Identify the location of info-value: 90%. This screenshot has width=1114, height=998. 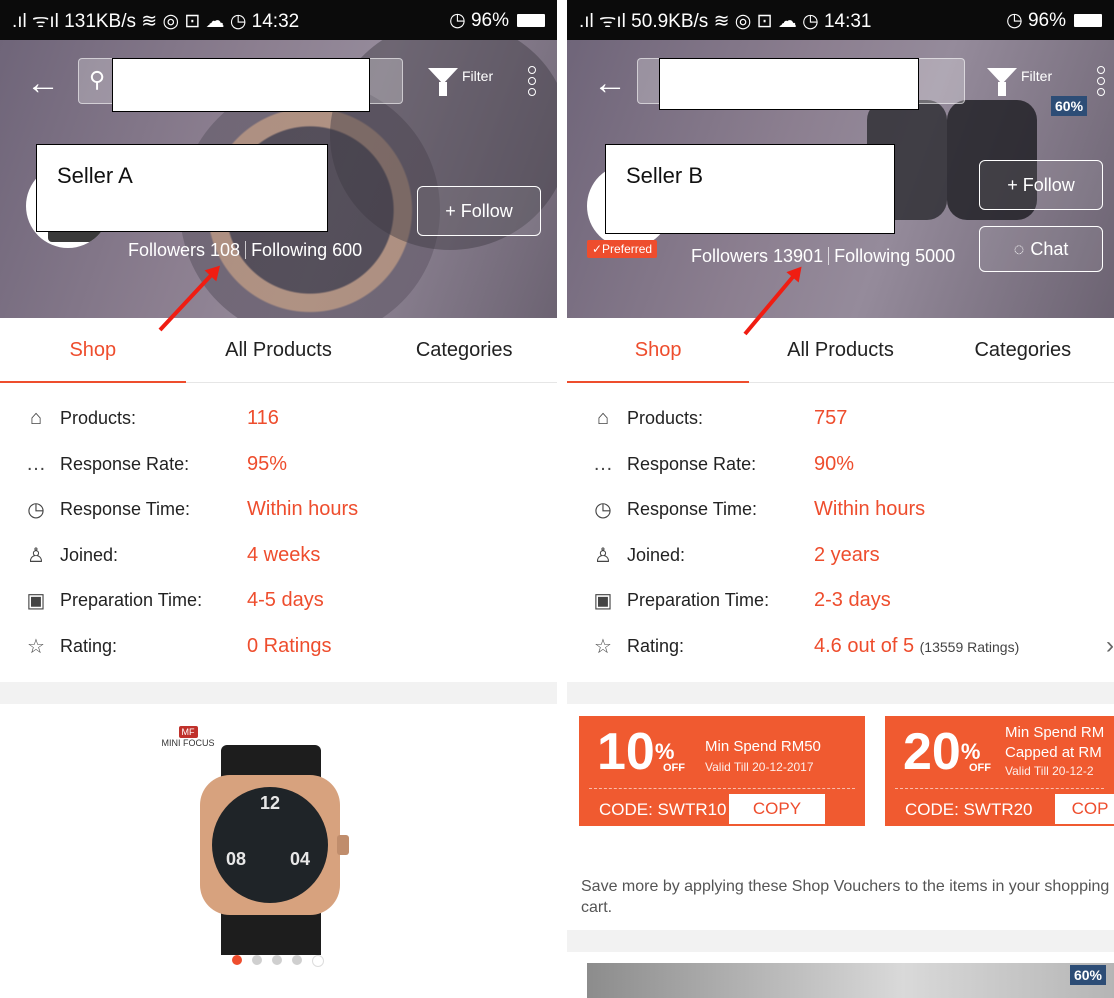
(834, 463).